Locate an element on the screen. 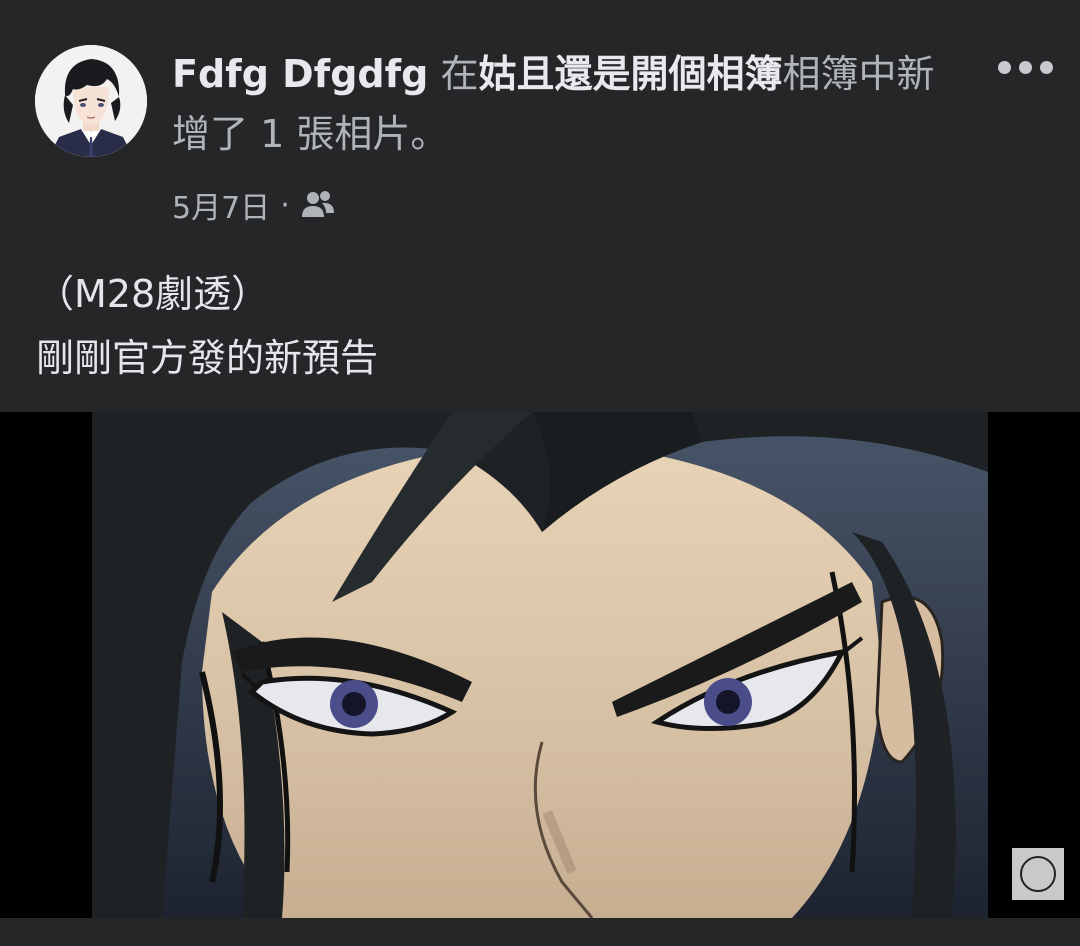 The width and height of the screenshot is (1080, 946). more-options-button is located at coordinates (1025, 67).